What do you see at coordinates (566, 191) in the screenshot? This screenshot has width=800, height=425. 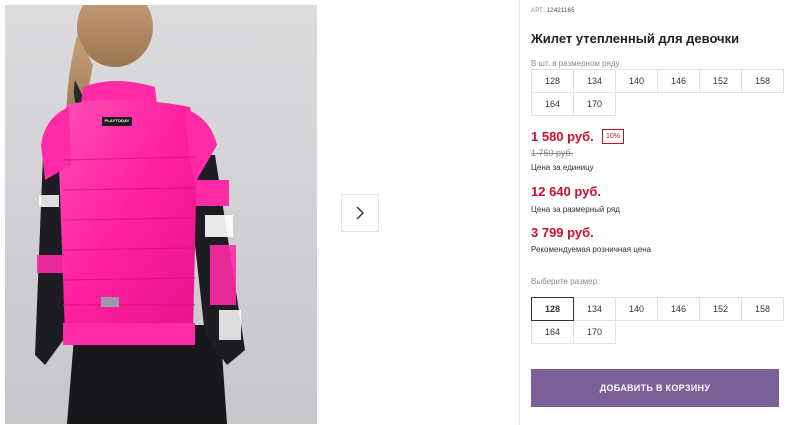 I see `row-price: 12 640 руб.` at bounding box center [566, 191].